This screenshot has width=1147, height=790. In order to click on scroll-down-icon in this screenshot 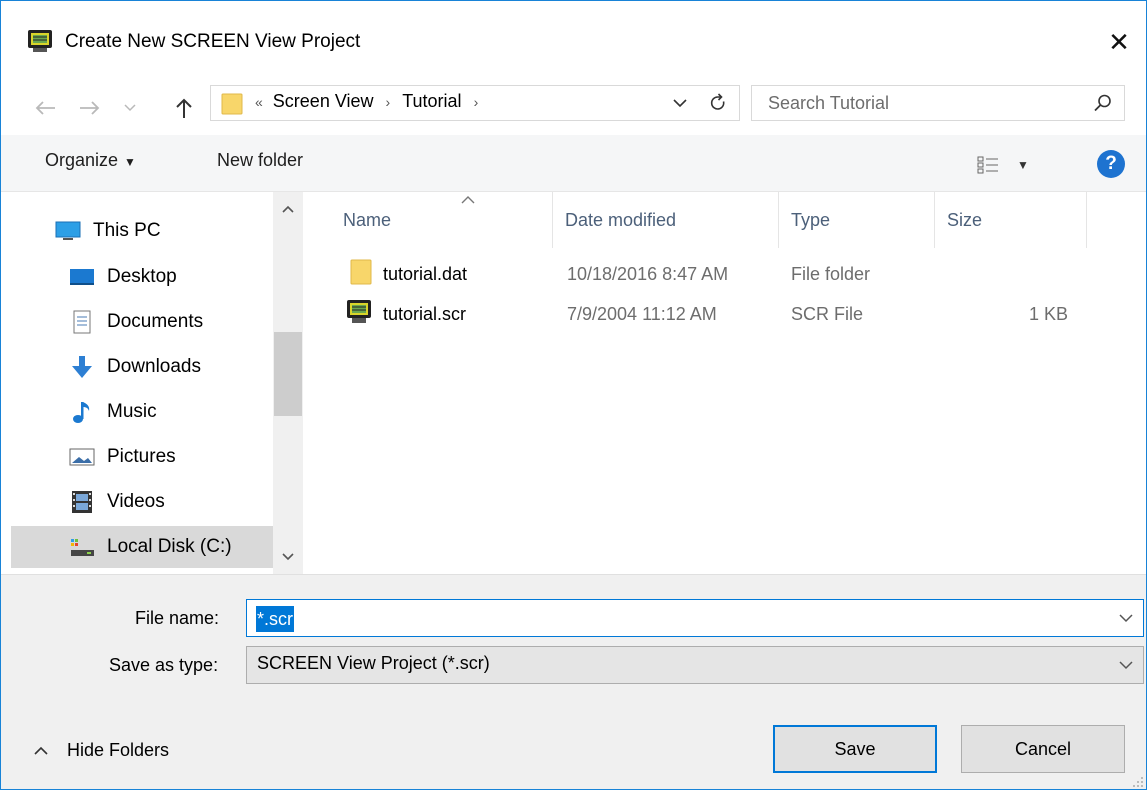, I will do `click(288, 557)`.